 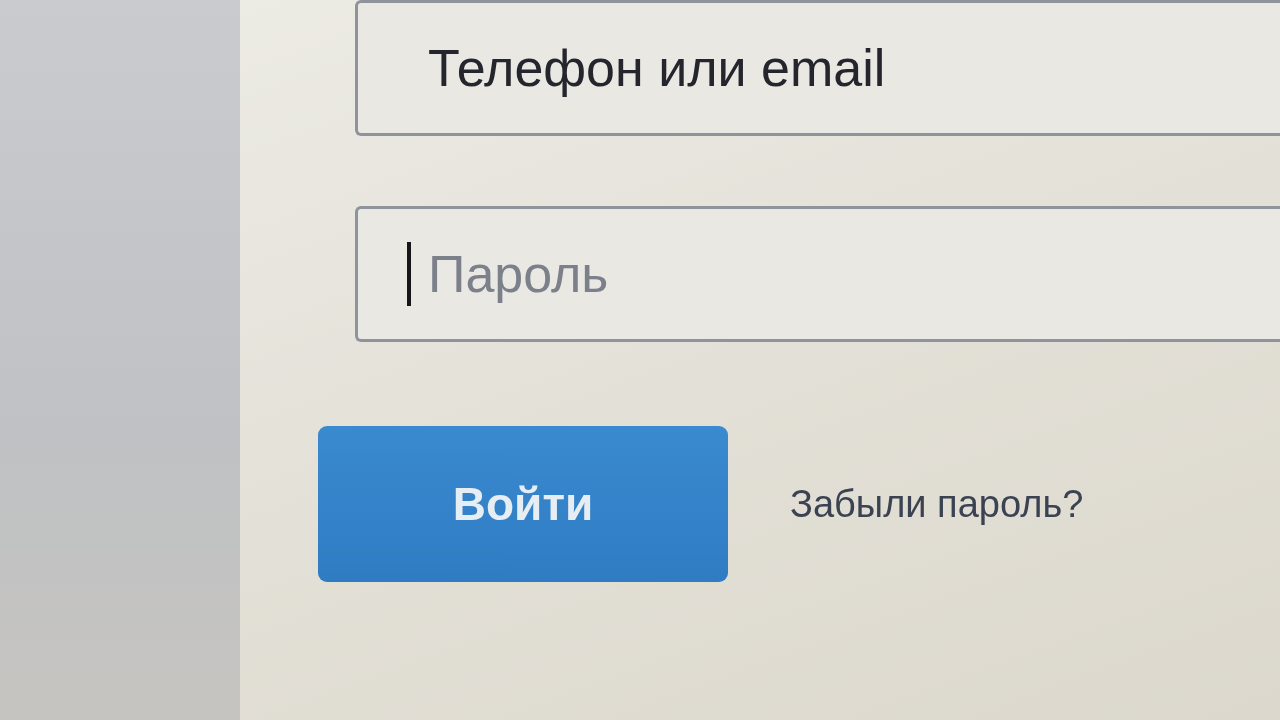 I want to click on login-field: Телефон или email, so click(x=817, y=68).